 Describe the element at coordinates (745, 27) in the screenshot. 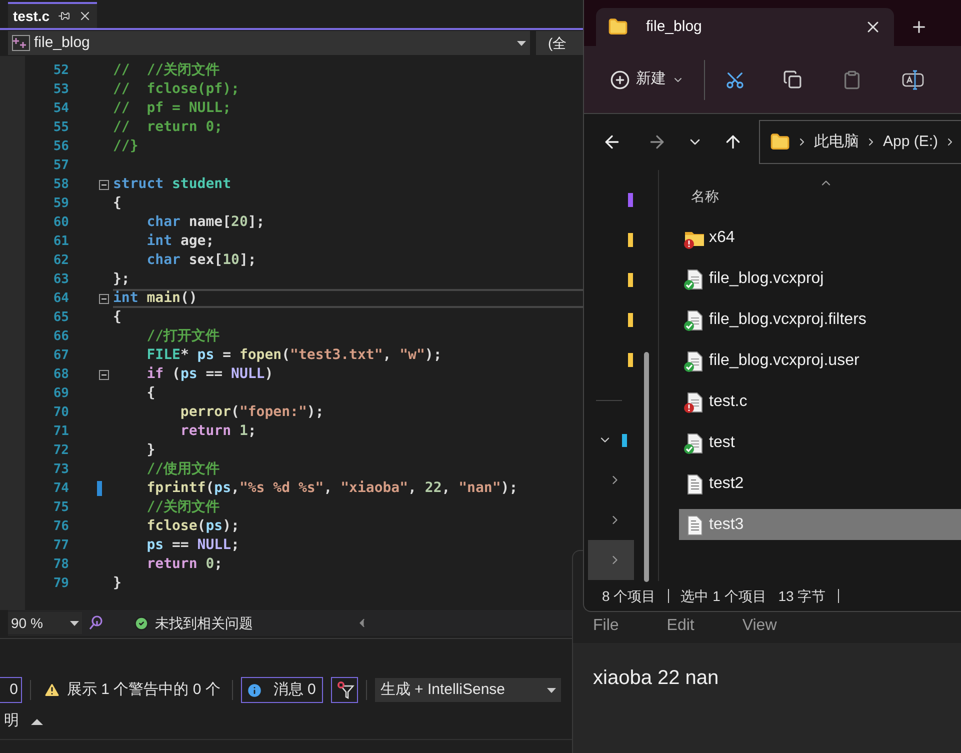

I see `explorer-tab: file_blog` at that location.